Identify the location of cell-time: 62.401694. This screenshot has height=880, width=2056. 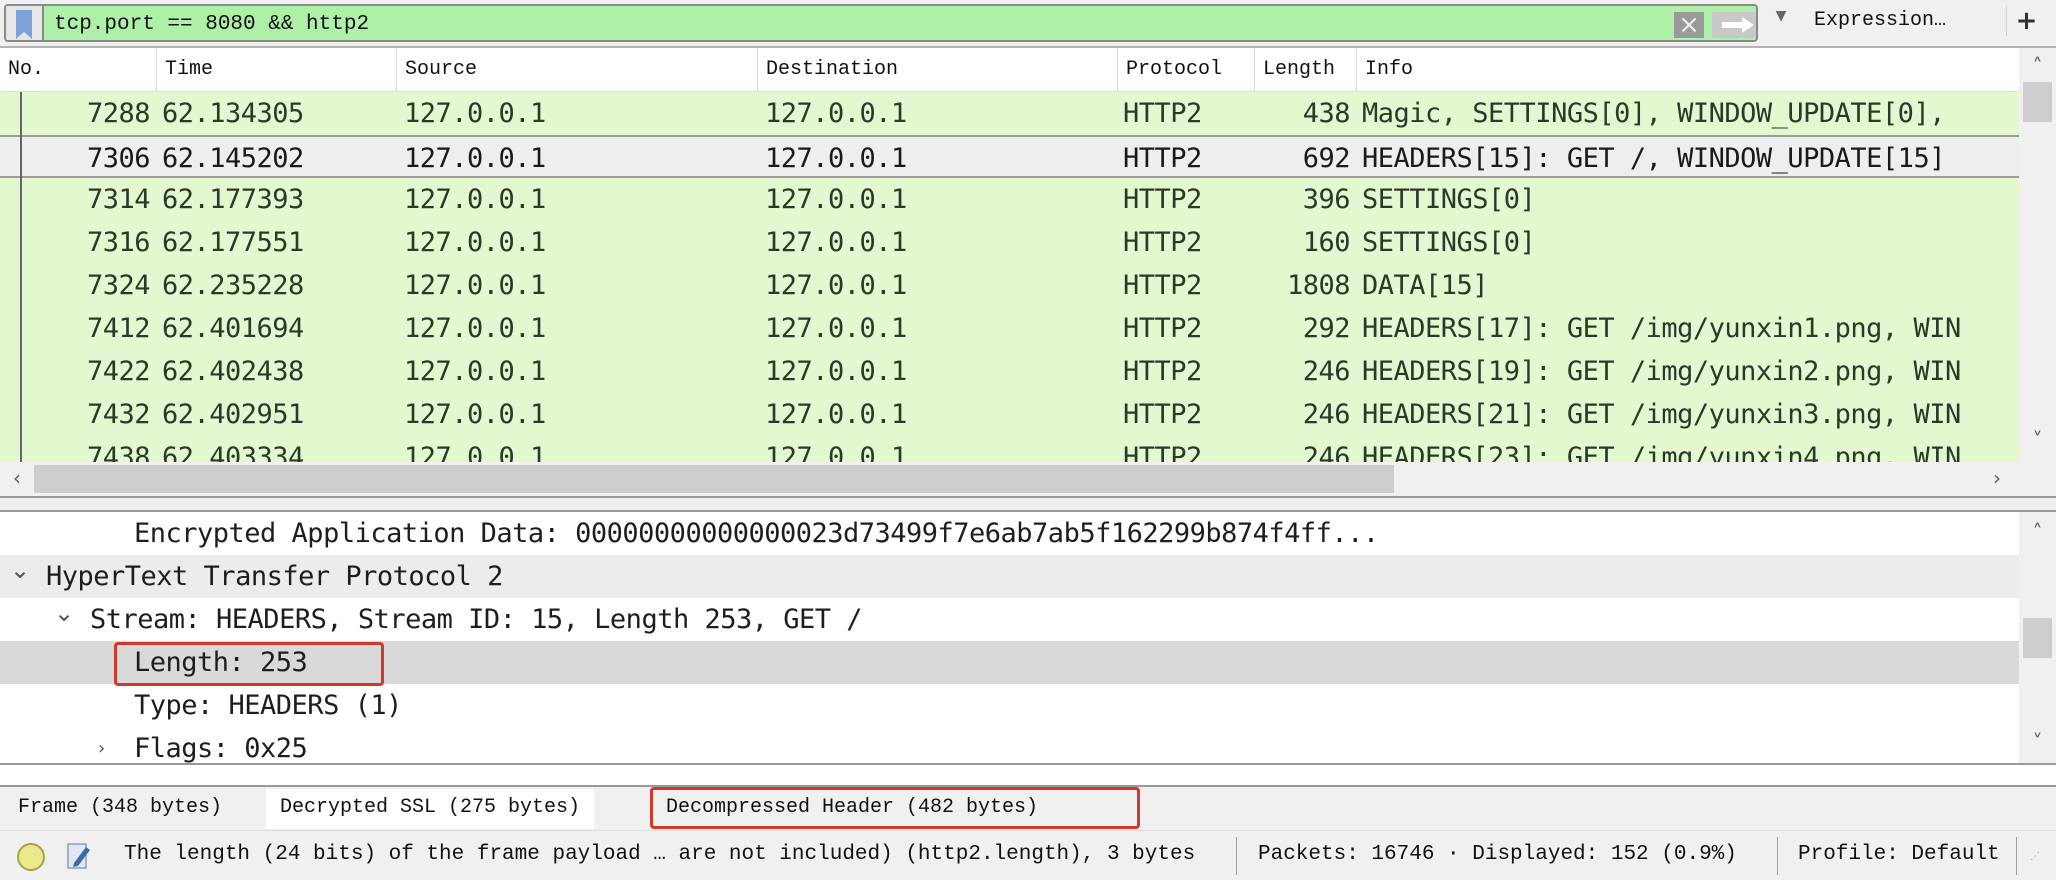
(233, 328).